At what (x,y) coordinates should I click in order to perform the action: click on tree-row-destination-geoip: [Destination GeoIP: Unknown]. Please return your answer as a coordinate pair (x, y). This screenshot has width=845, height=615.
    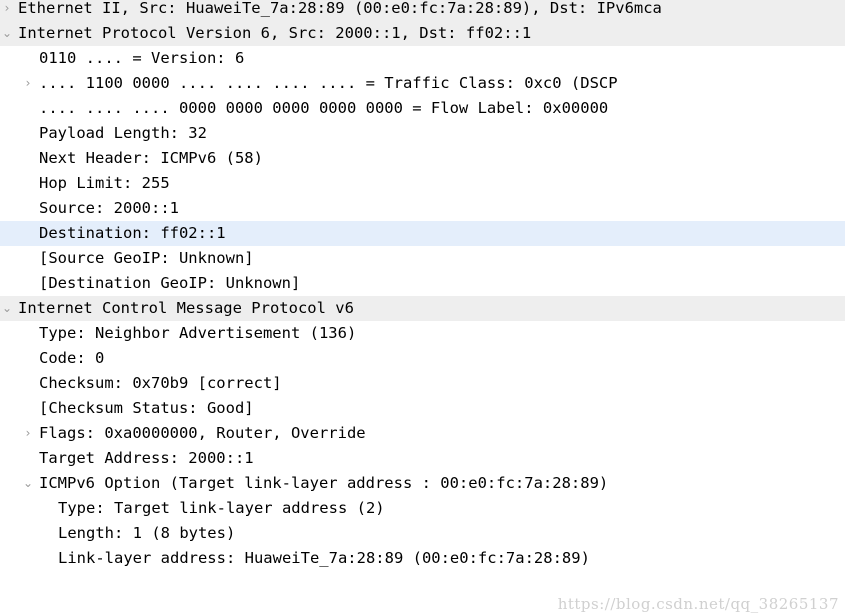
    Looking at the image, I should click on (422, 283).